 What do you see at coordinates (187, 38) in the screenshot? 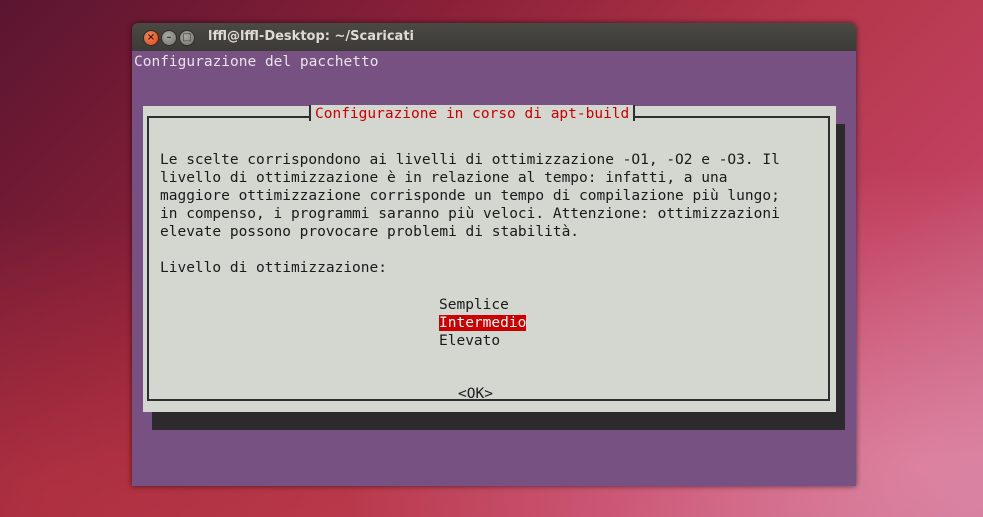
I see `maximize-icon: □` at bounding box center [187, 38].